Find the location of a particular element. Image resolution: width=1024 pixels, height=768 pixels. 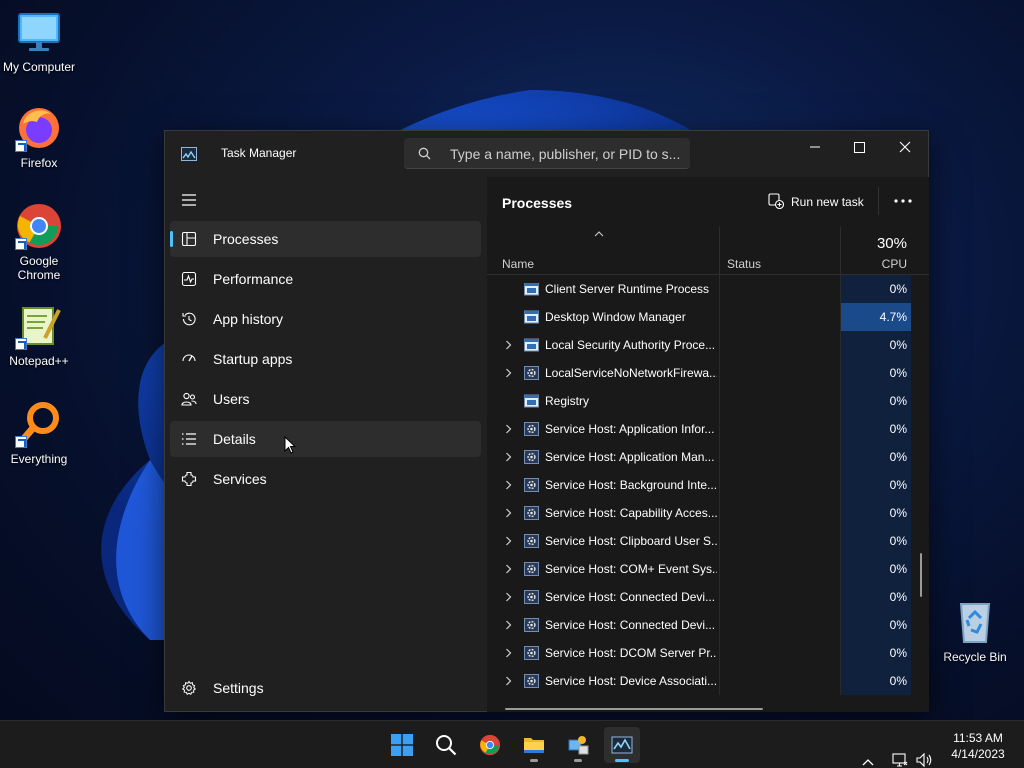

process-row: Service Host: Clipboard User S... 0% is located at coordinates (708, 541).